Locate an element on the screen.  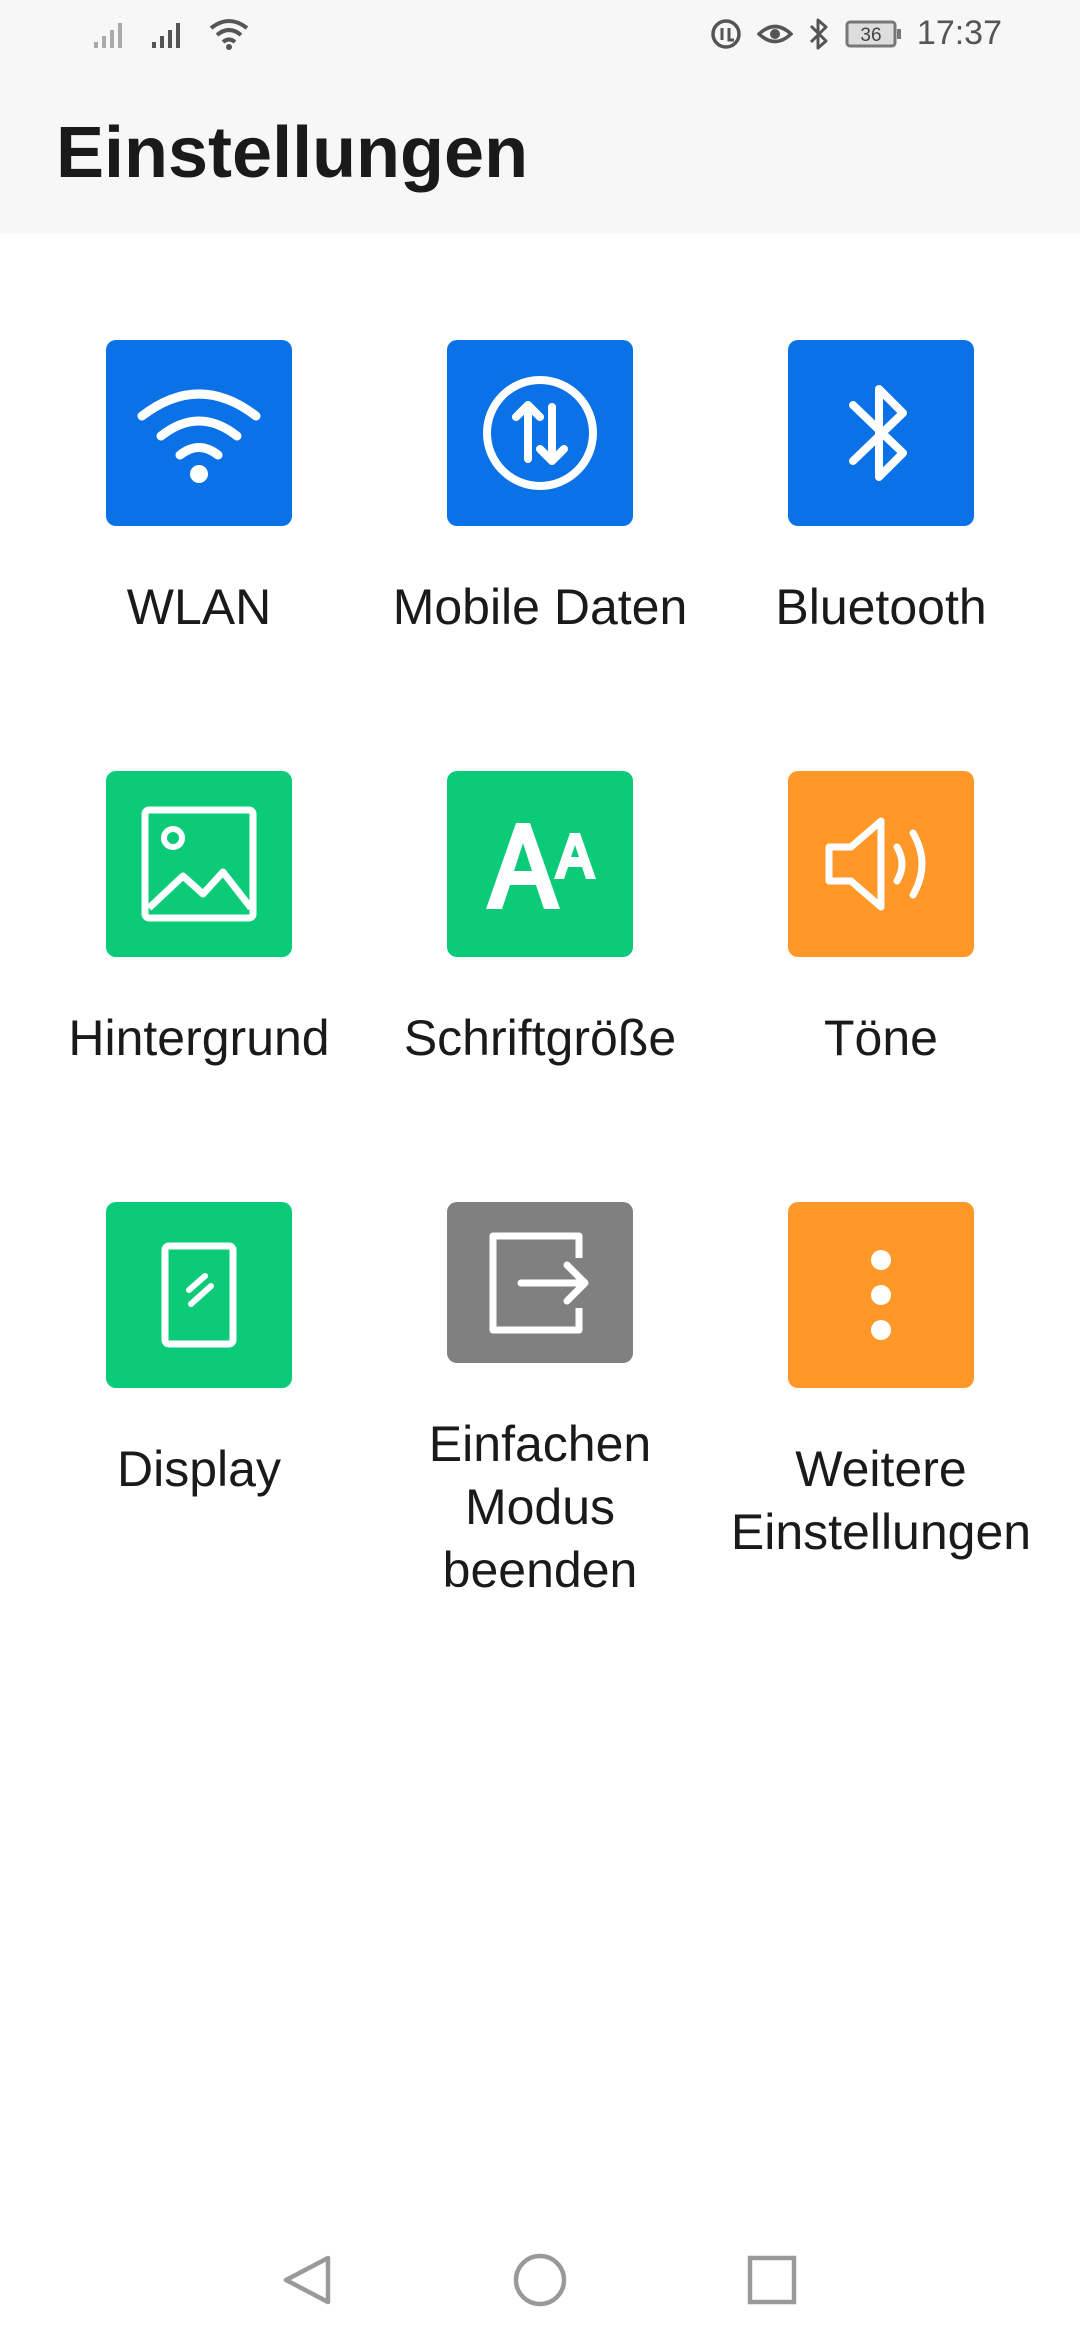
tile-exit-simple-mode: Einfachen Modus beenden is located at coordinates (540, 1402).